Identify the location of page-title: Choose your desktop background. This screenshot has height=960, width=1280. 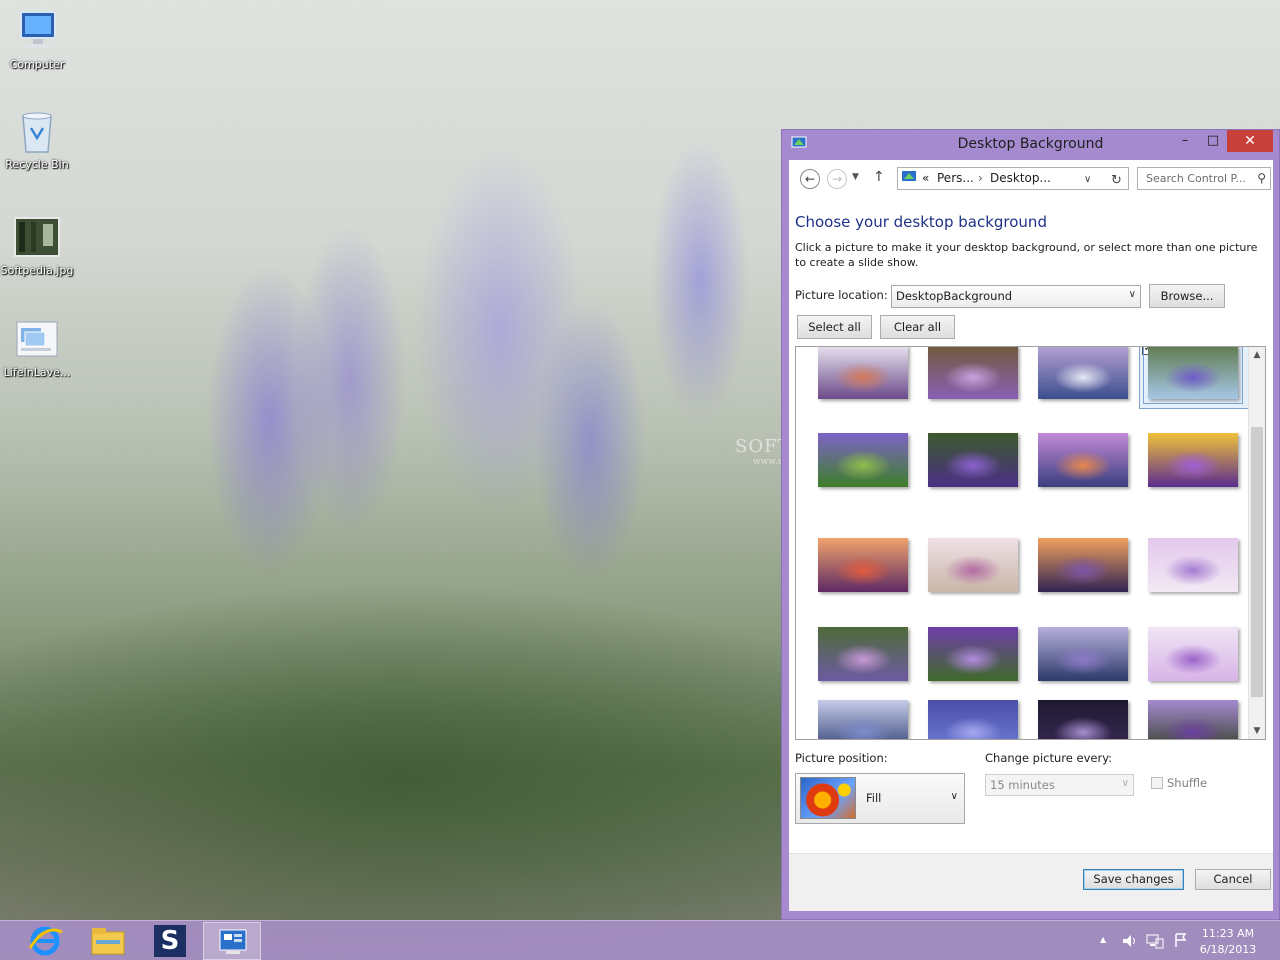
(921, 222).